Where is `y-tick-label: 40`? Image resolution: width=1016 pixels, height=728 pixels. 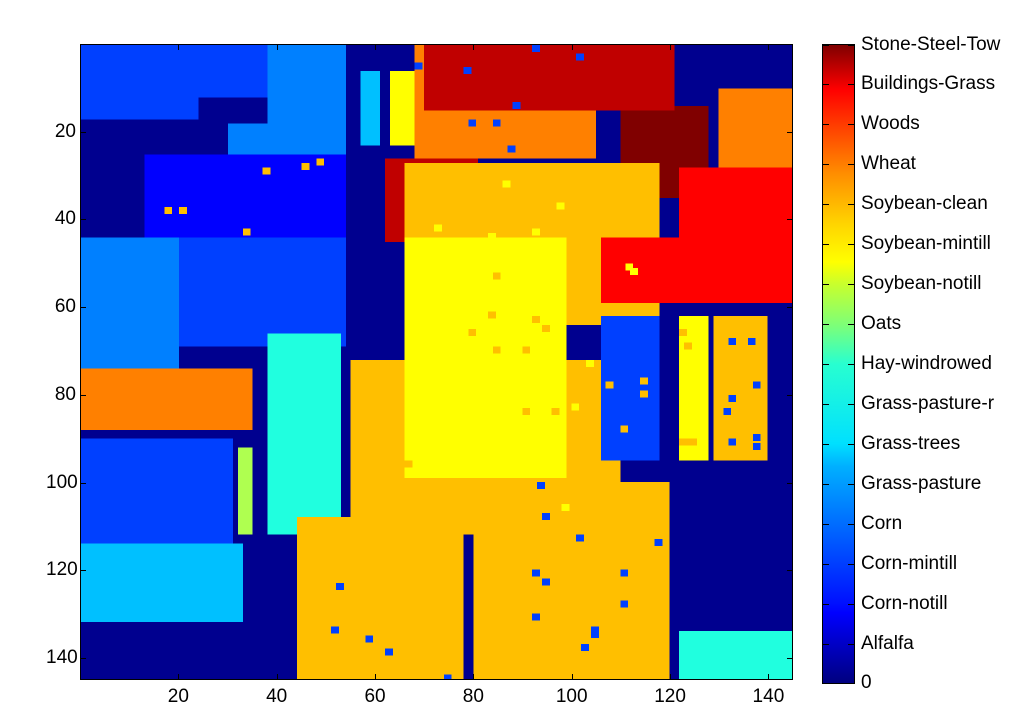
y-tick-label: 40 is located at coordinates (65, 219).